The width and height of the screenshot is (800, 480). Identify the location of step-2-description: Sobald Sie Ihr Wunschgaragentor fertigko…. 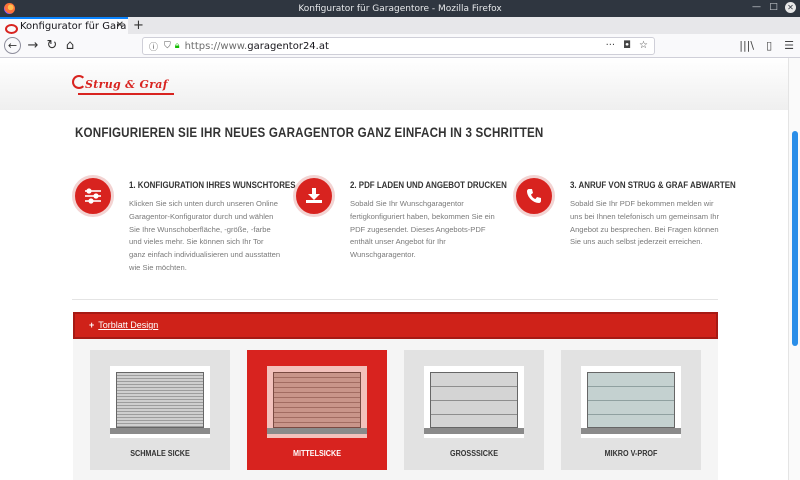
(422, 229).